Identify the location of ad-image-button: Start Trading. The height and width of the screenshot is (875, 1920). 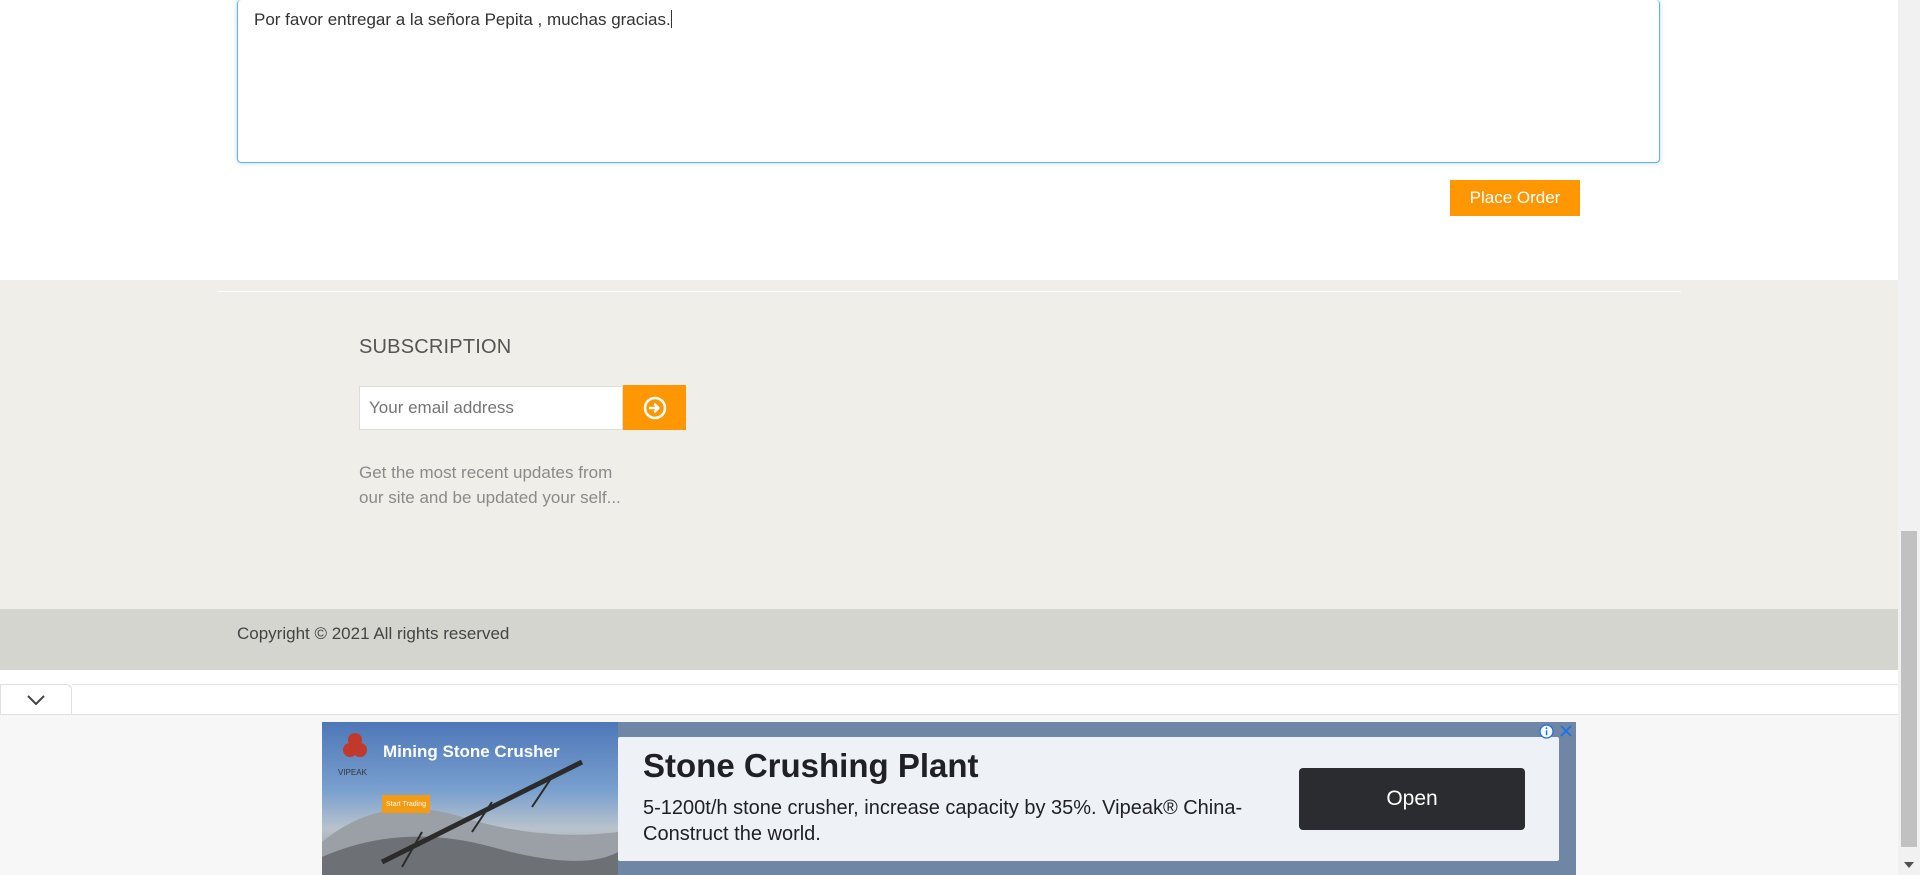
(406, 804).